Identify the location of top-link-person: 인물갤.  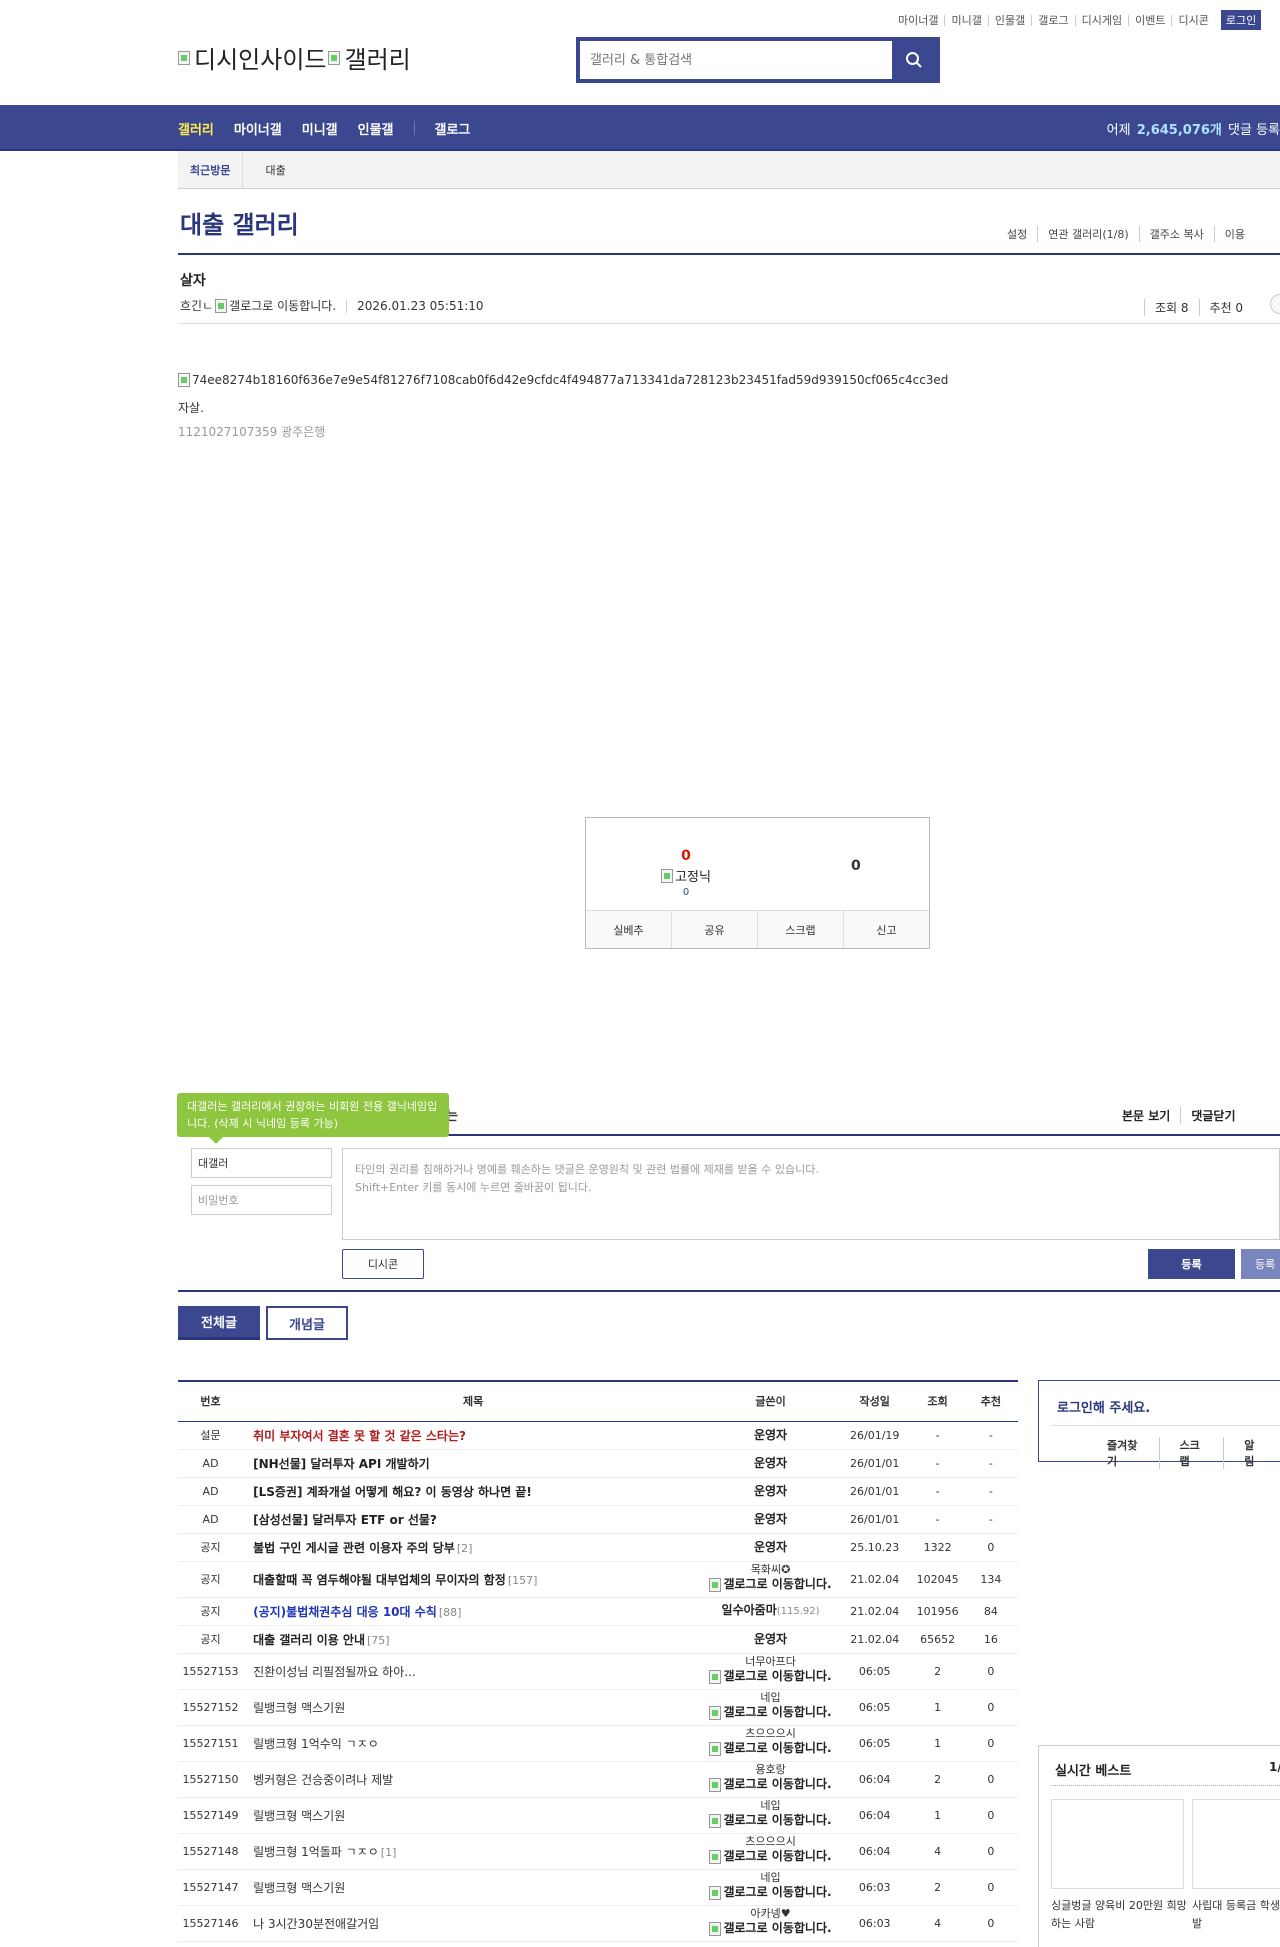
(1009, 20).